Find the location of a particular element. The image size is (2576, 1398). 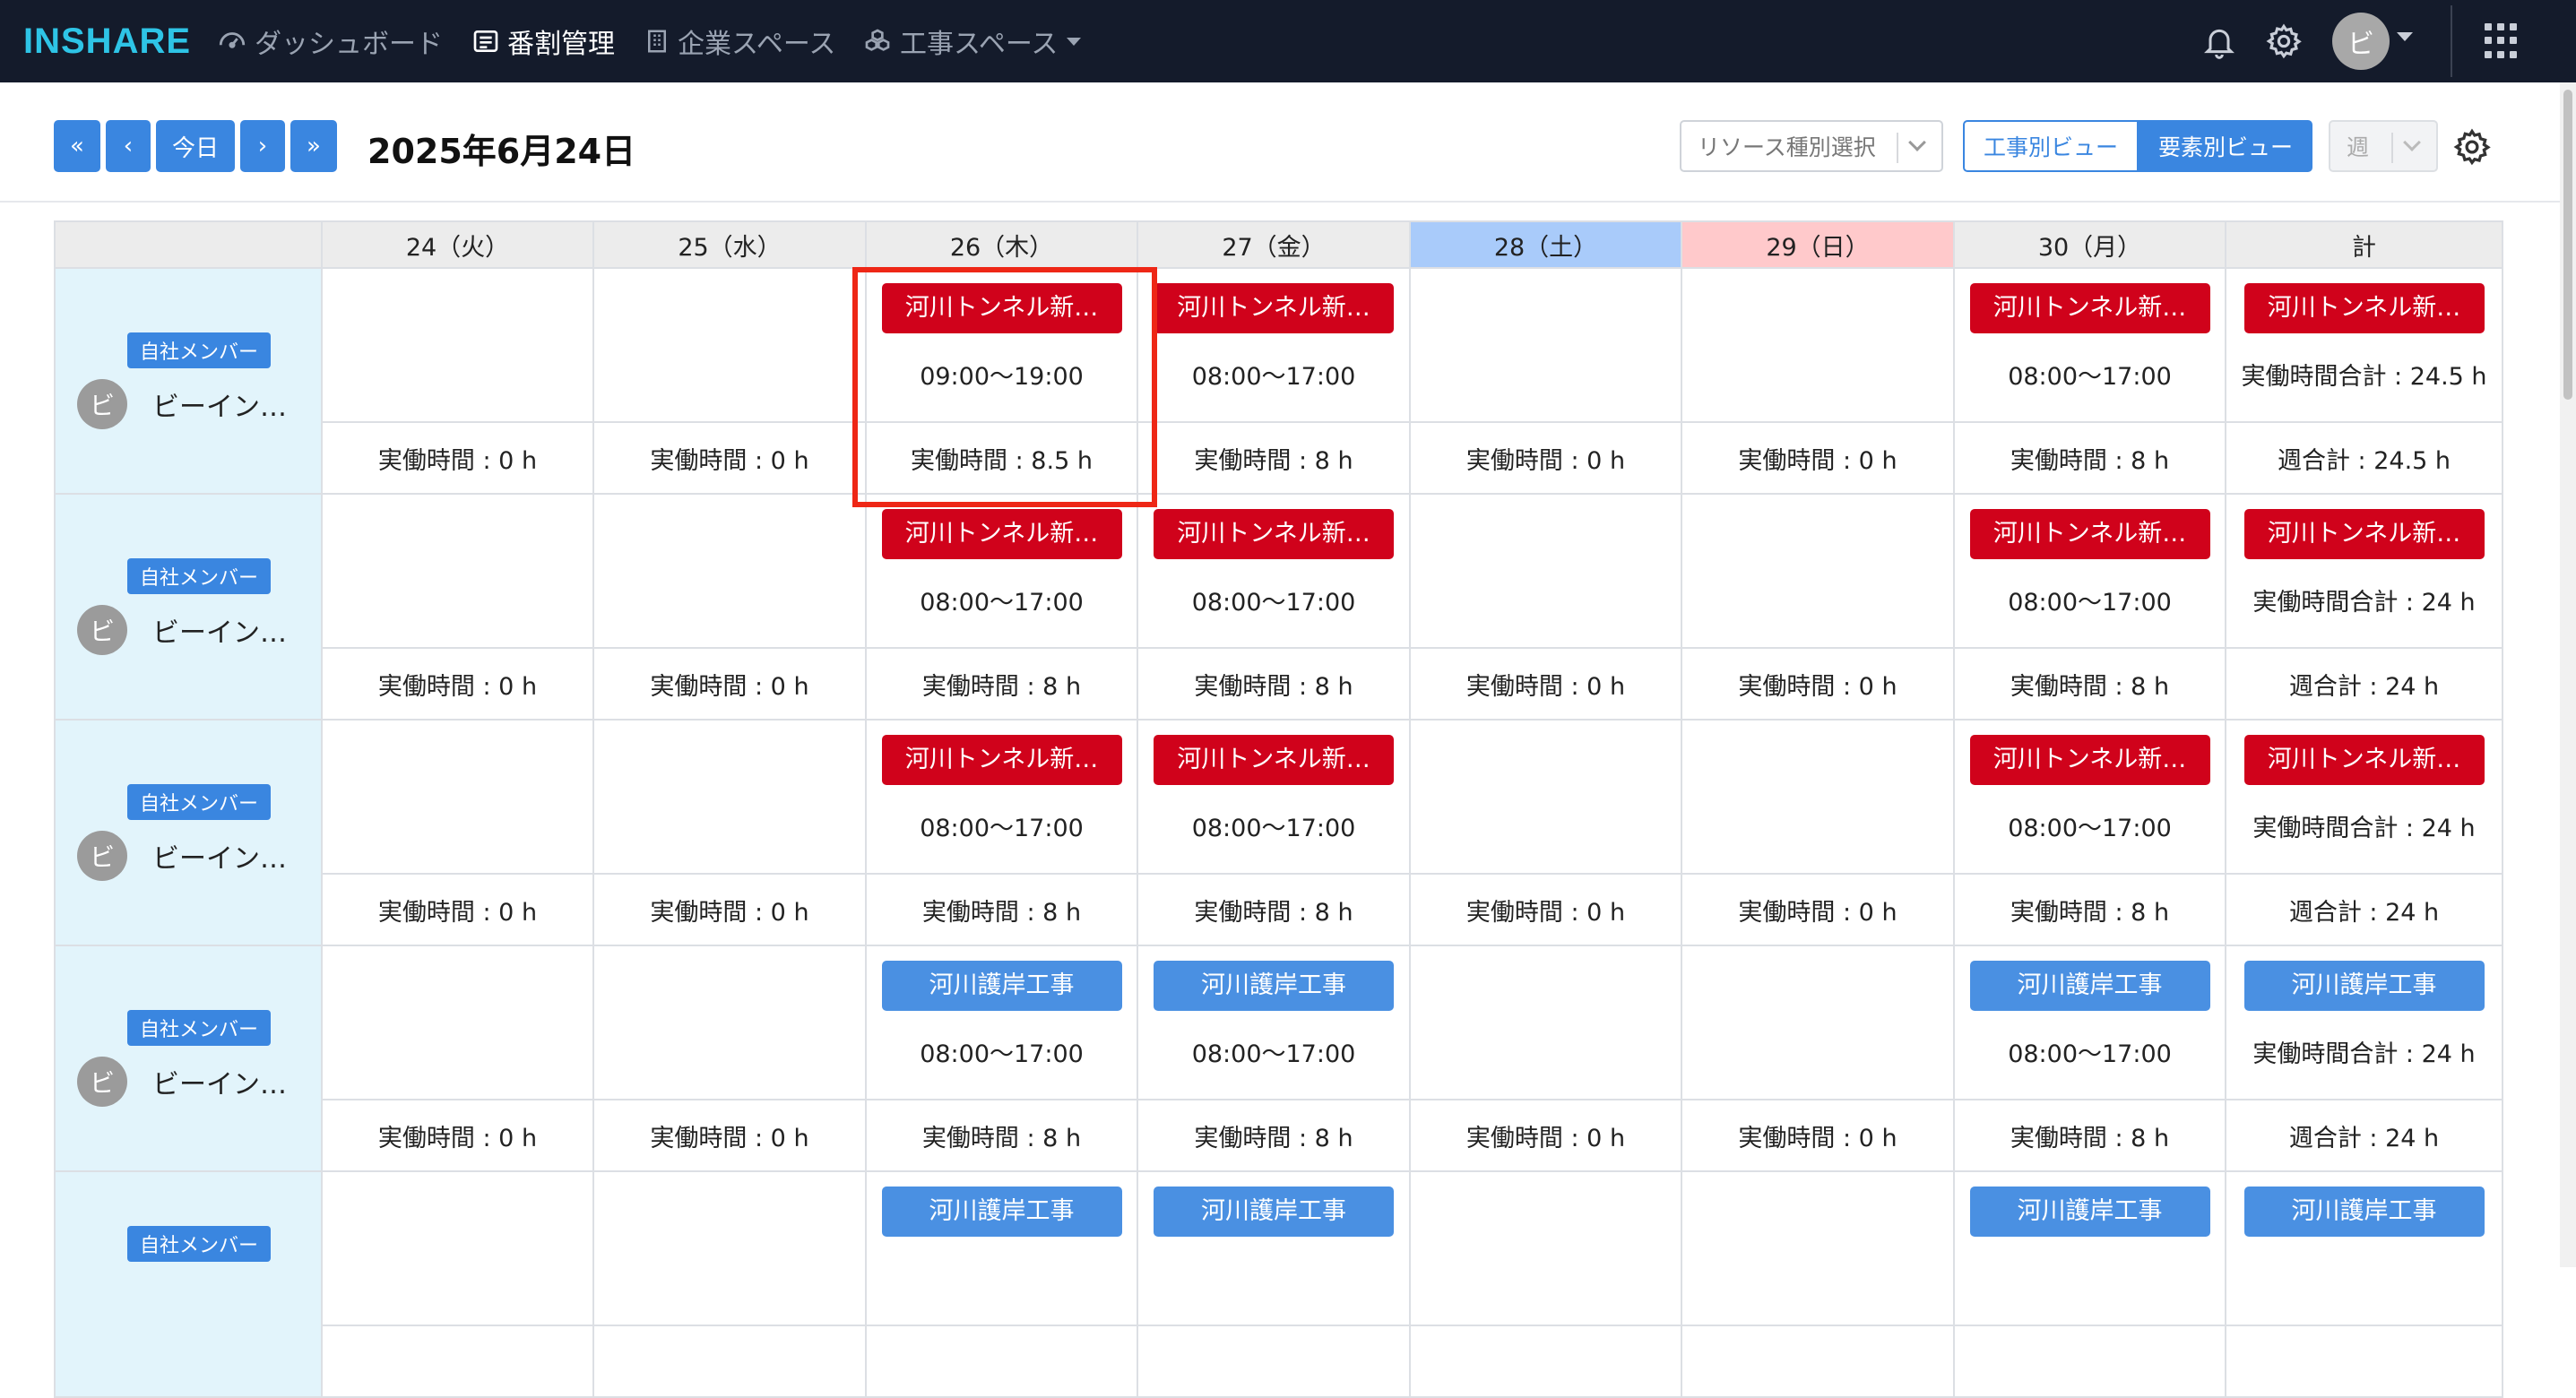

first-week-button: « is located at coordinates (77, 146).